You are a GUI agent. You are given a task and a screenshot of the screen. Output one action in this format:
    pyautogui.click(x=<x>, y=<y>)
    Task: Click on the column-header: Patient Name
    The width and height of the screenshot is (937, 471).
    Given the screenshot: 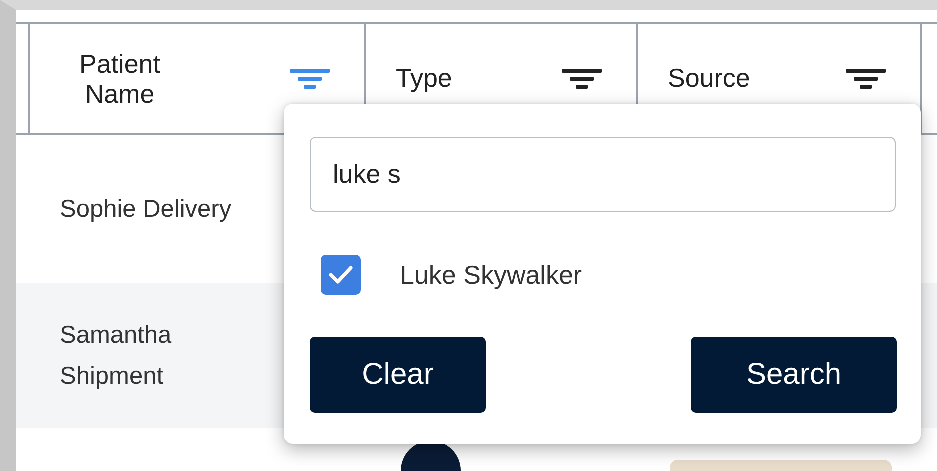 What is the action you would take?
    pyautogui.click(x=120, y=78)
    